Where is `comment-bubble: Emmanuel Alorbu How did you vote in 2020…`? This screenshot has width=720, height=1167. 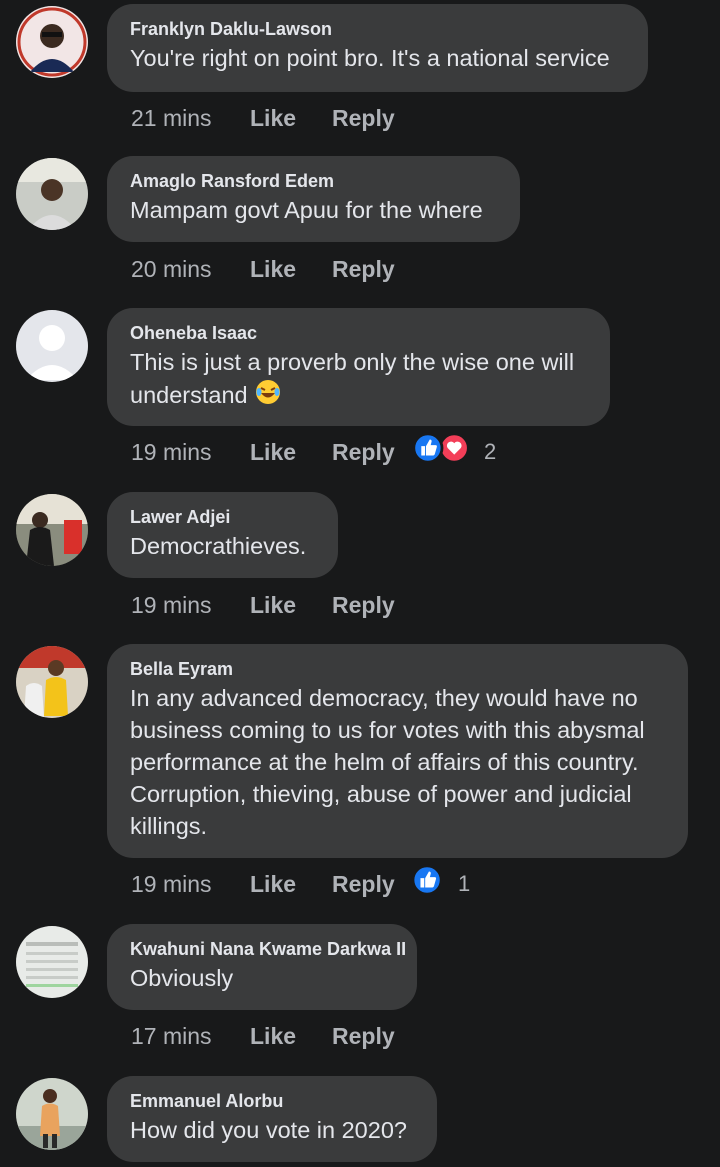 comment-bubble: Emmanuel Alorbu How did you vote in 2020… is located at coordinates (272, 1119).